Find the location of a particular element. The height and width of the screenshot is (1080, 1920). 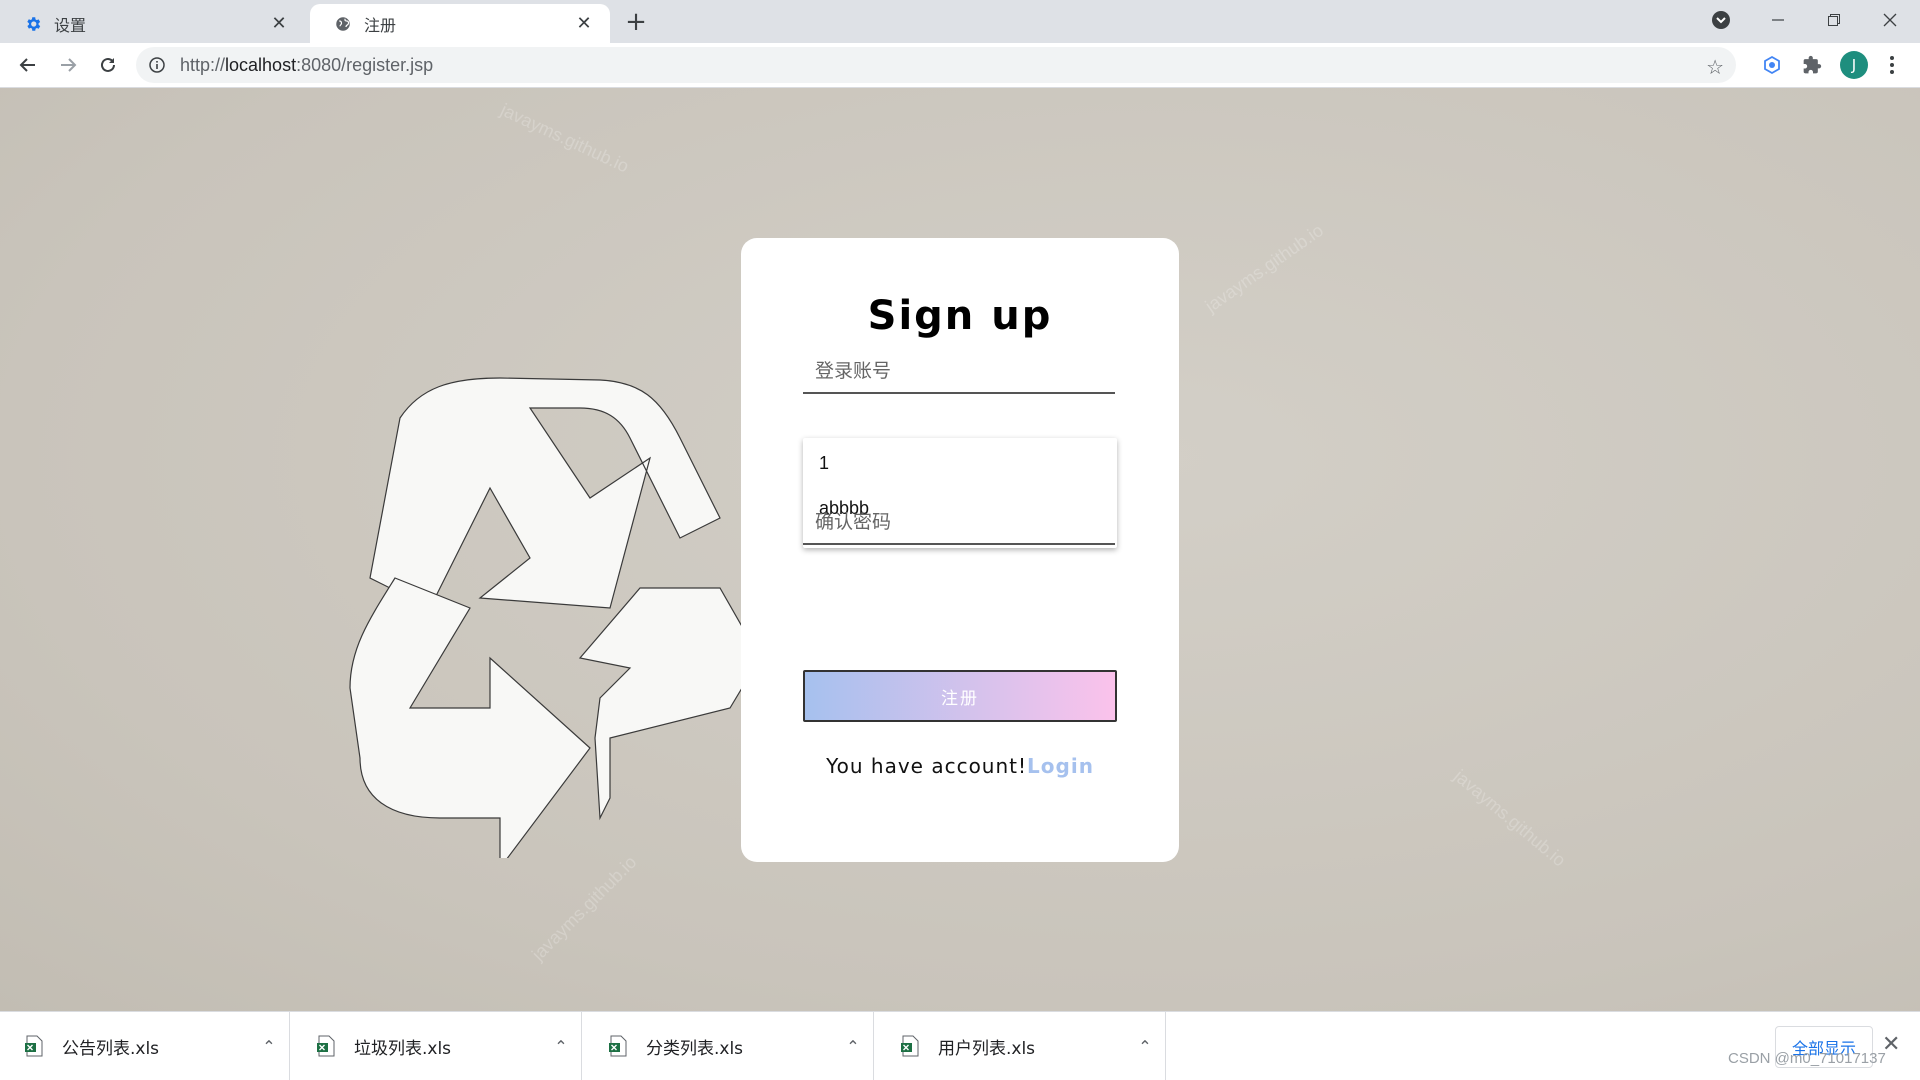

tab-settings: 设置 ✕ is located at coordinates (152, 23).